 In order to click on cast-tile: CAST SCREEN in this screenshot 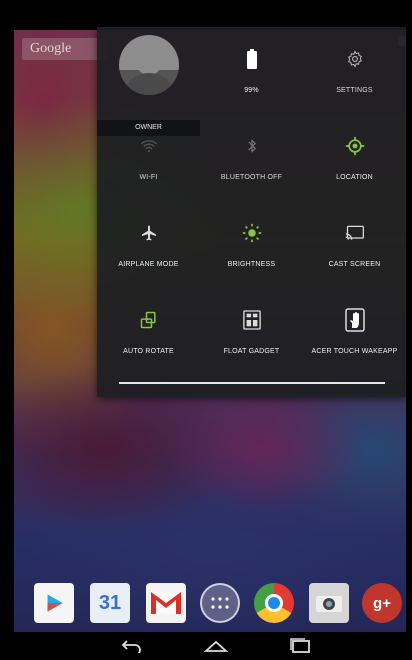, I will do `click(354, 244)`.